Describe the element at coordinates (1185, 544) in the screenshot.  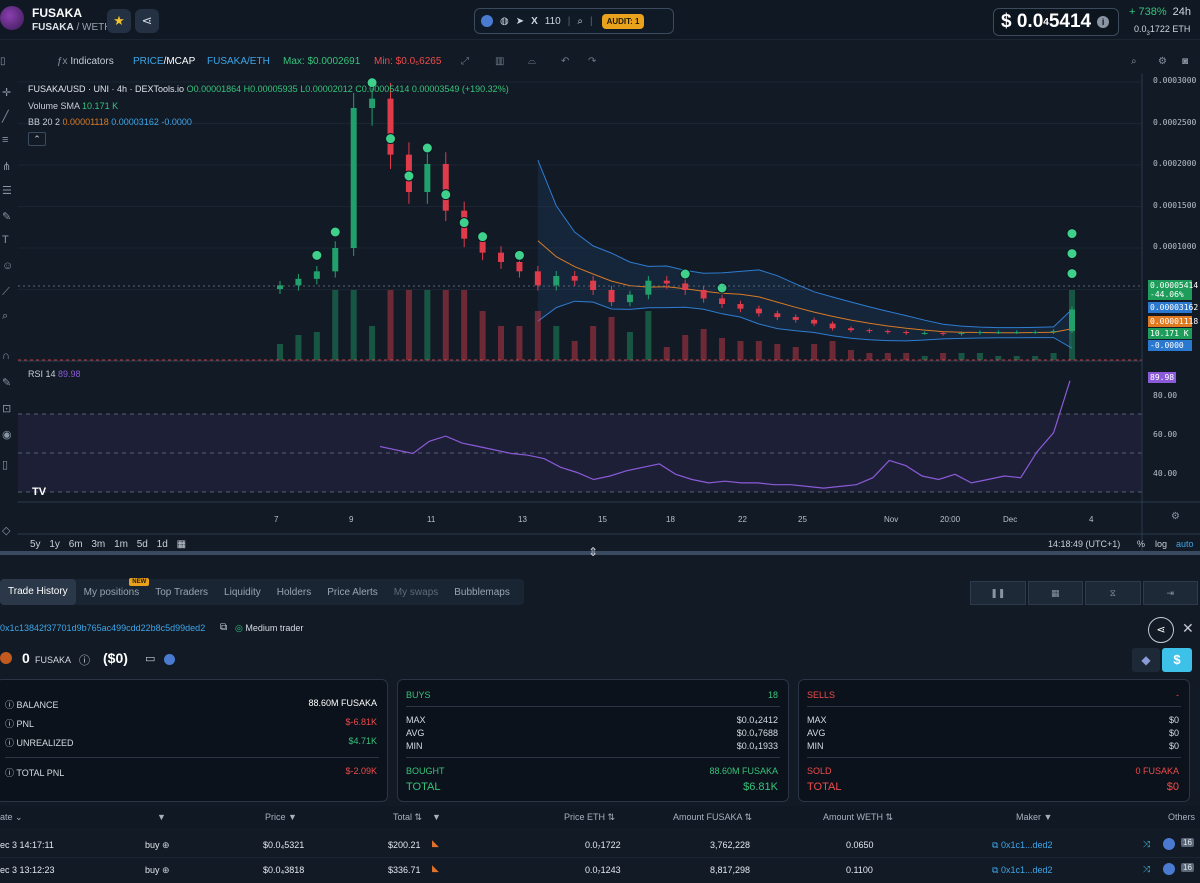
I see `auto-toggle: auto` at that location.